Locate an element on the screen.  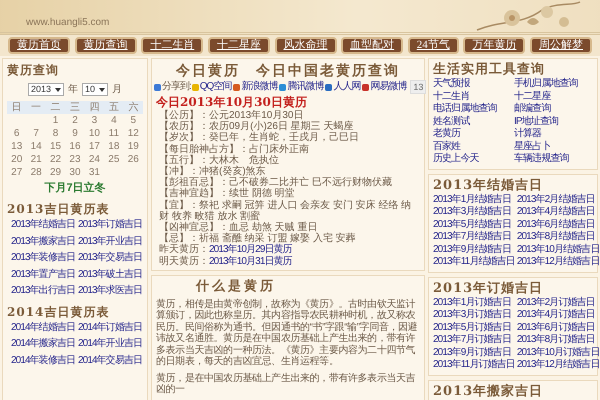
calendar-day: 21 is located at coordinates (36, 159).